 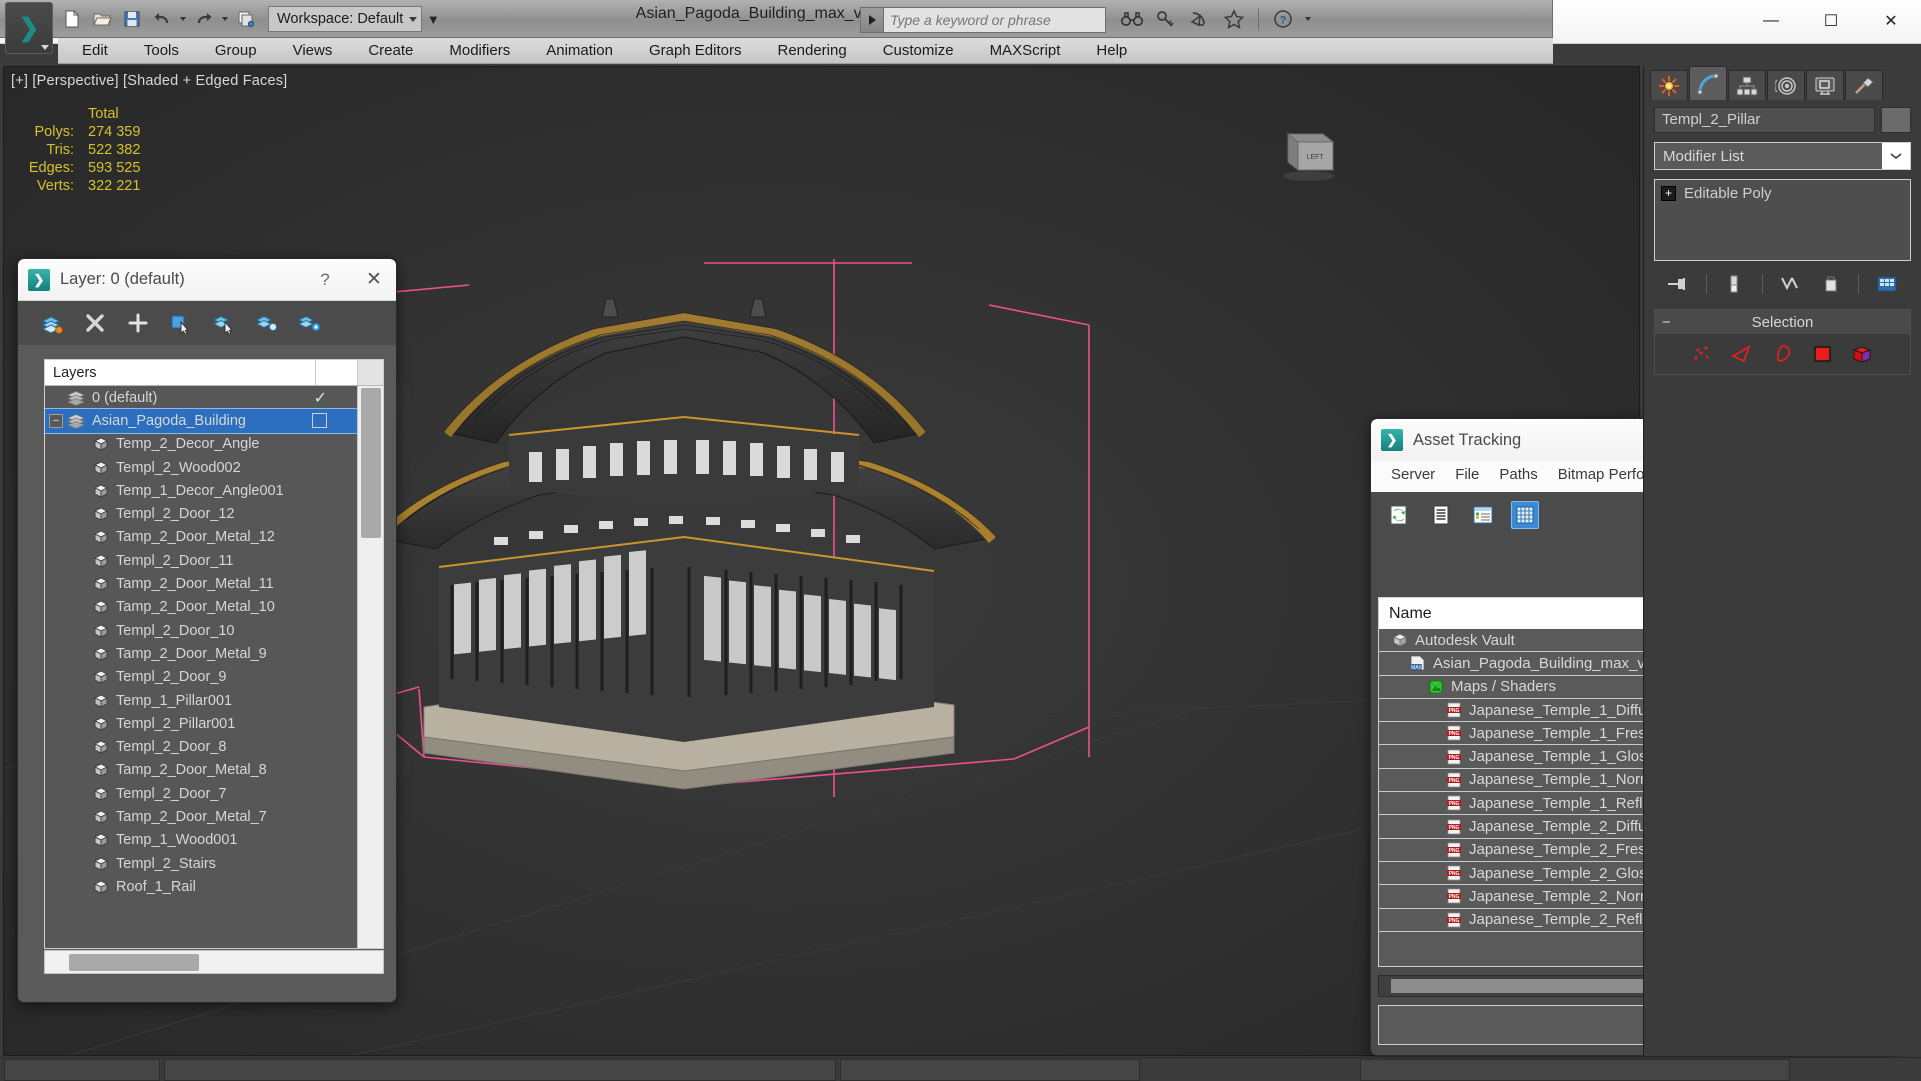 What do you see at coordinates (201, 723) in the screenshot?
I see `layer-row: Templ_2_Pillar001` at bounding box center [201, 723].